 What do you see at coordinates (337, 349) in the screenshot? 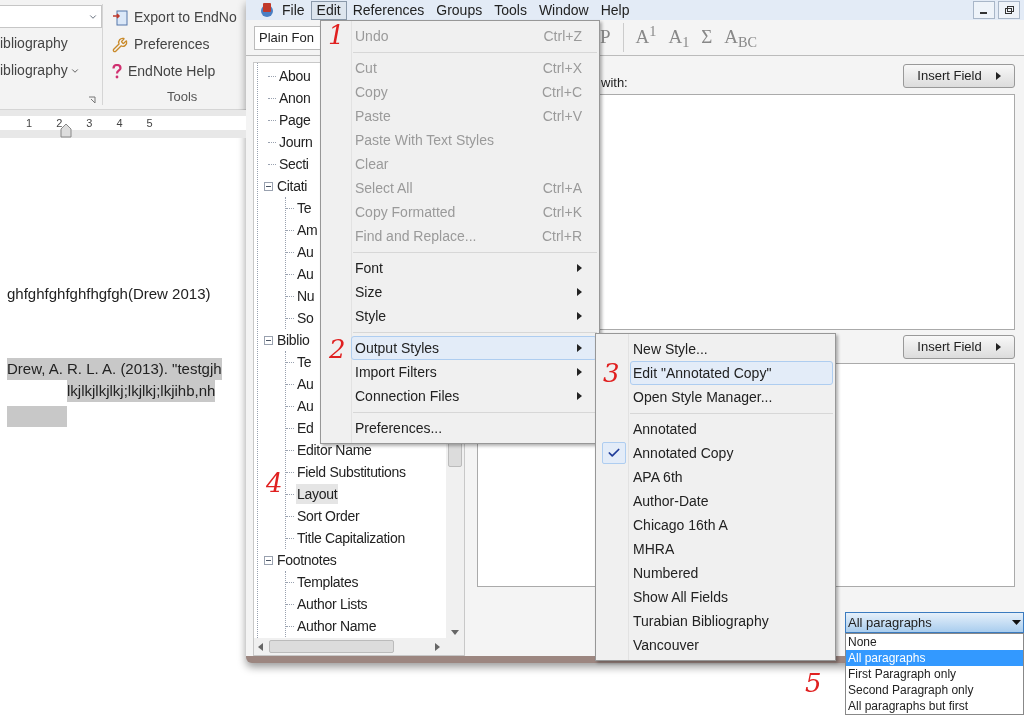
I see `annotation-number: 2` at bounding box center [337, 349].